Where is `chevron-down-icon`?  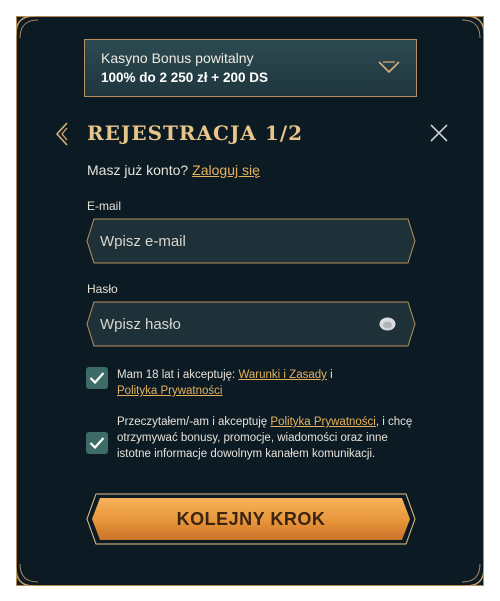 chevron-down-icon is located at coordinates (389, 67).